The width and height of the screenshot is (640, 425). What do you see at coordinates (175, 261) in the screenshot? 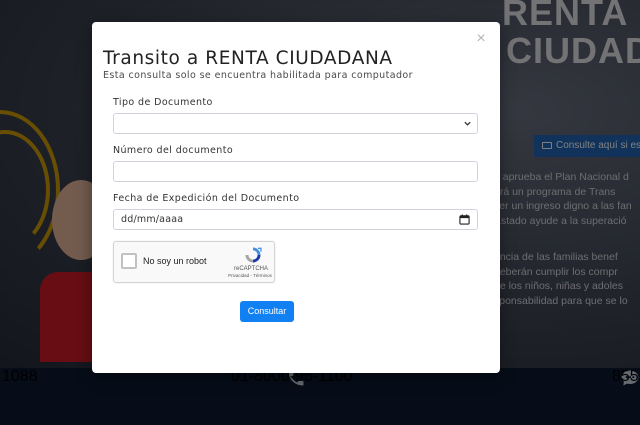
I see `recaptcha-label: No soy un robot` at bounding box center [175, 261].